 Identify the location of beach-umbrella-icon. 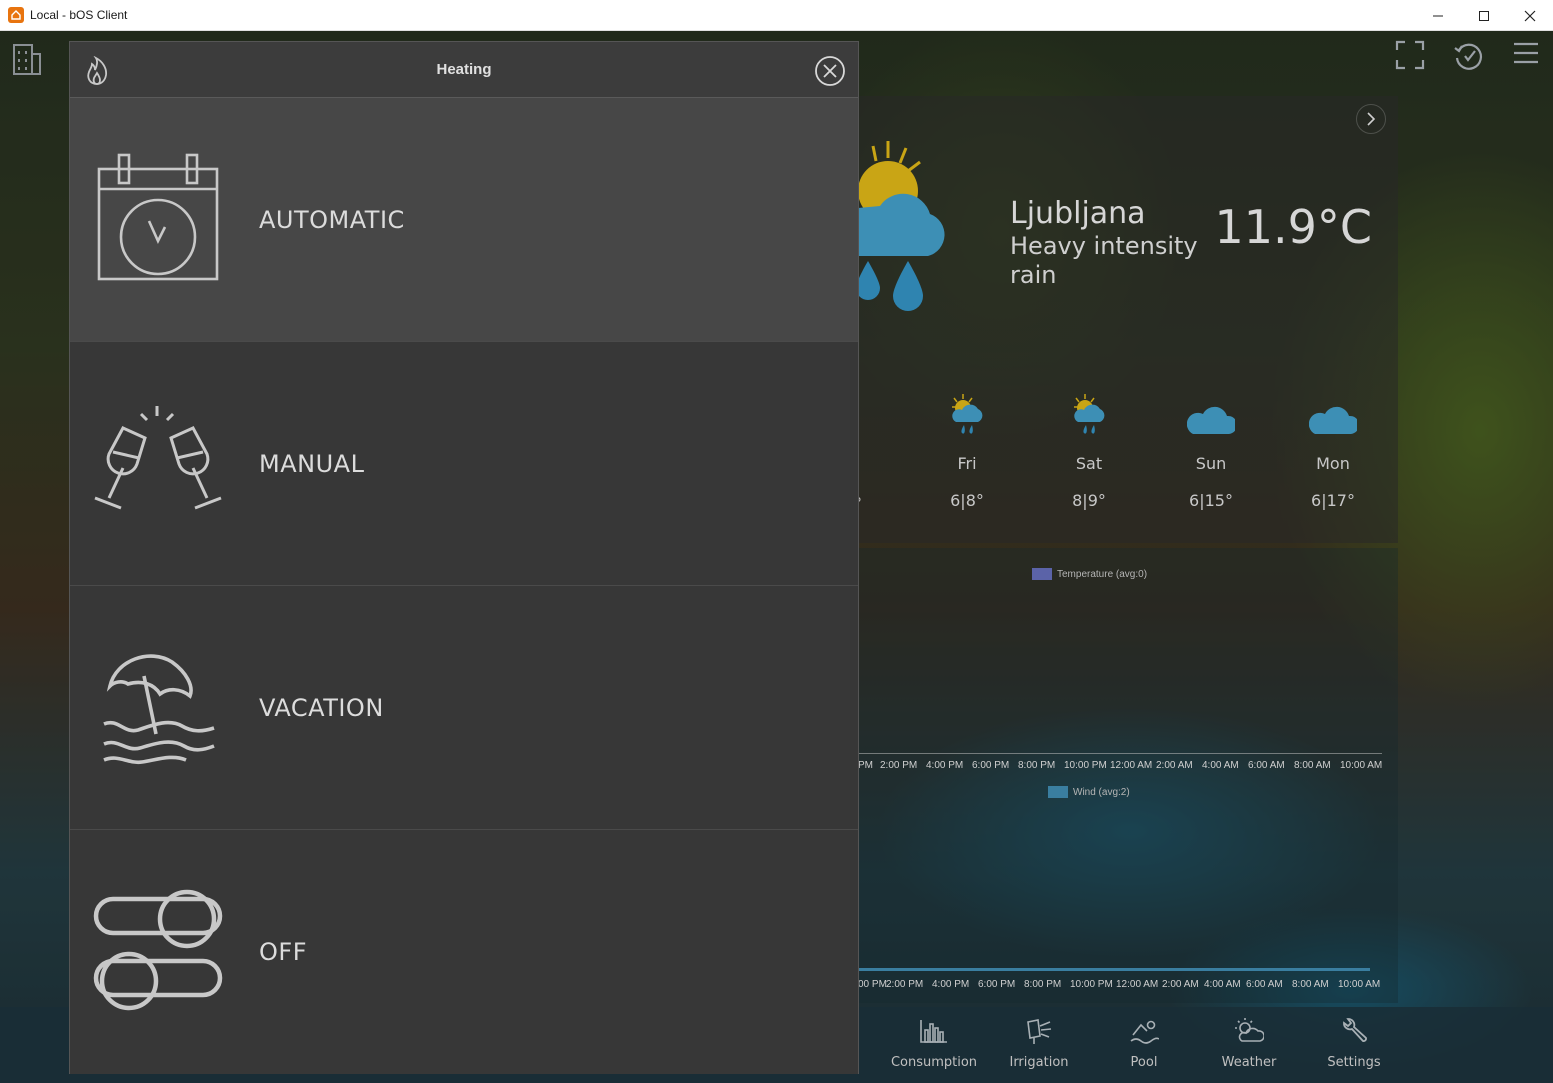
(158, 706).